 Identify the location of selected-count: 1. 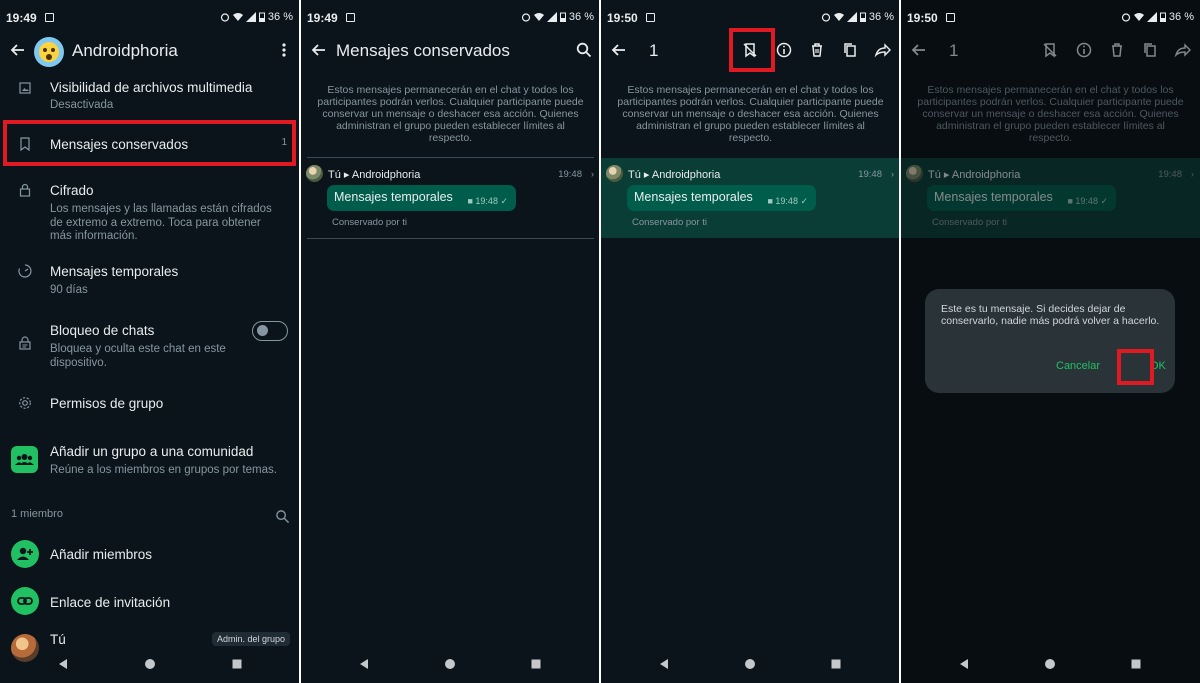
(654, 50).